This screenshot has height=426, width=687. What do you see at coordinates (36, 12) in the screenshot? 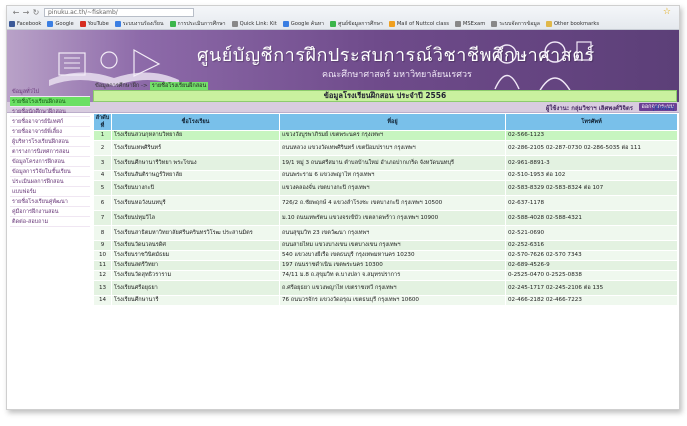
I see `reload-icon: ↻` at bounding box center [36, 12].